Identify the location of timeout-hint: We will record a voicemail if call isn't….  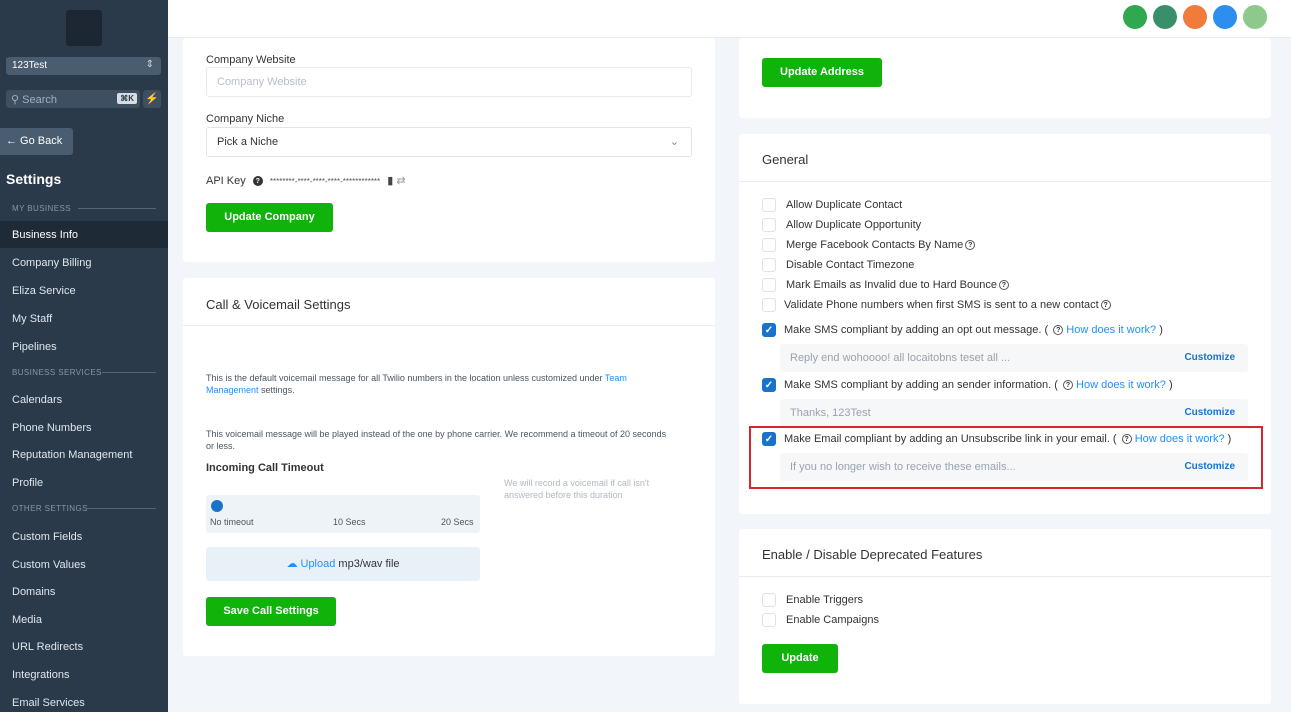
(577, 489).